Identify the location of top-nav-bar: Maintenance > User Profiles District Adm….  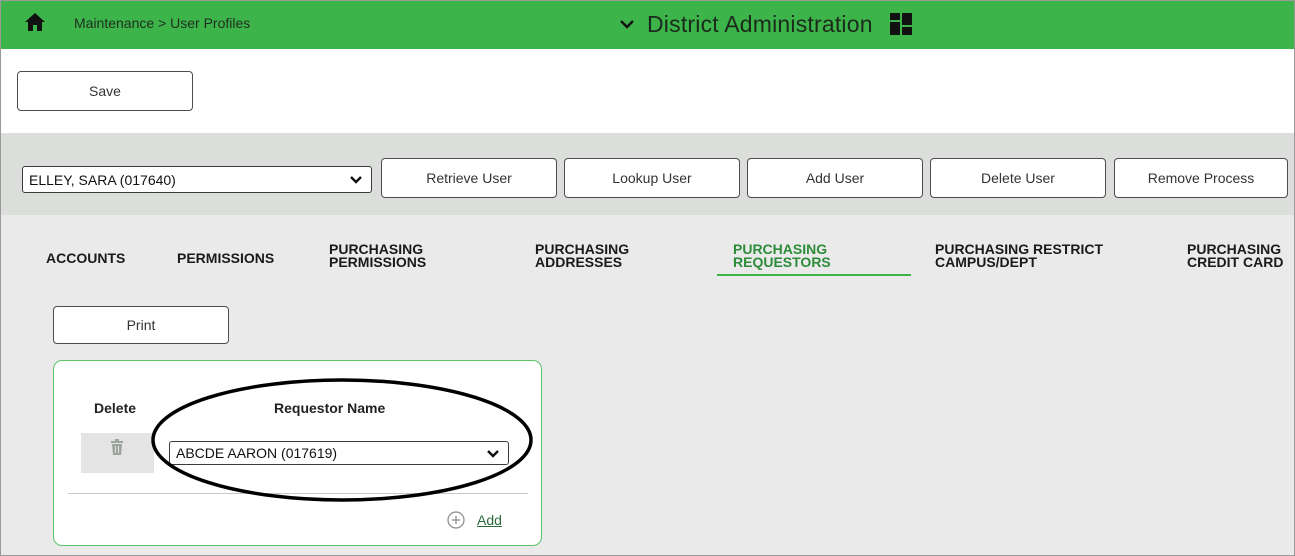
(647, 25).